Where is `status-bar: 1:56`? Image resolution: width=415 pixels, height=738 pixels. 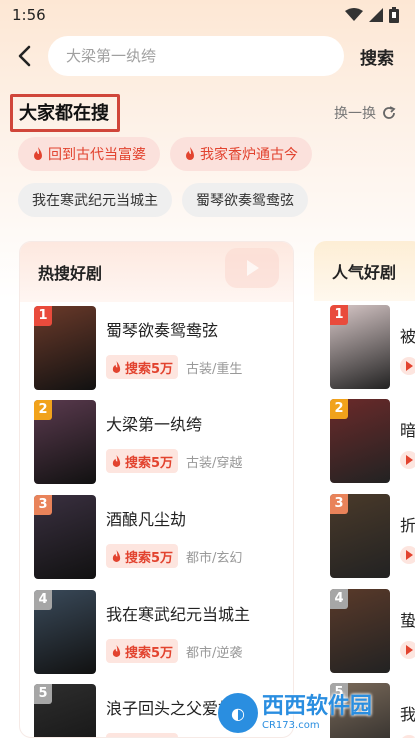
status-bar: 1:56 is located at coordinates (207, 15).